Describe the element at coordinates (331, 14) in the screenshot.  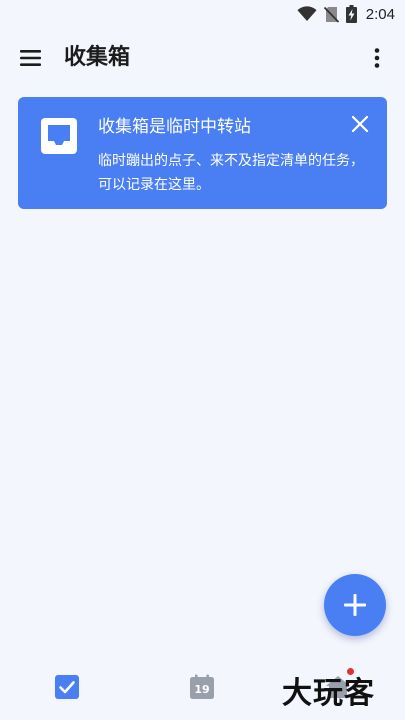
I see `no-sim-icon` at that location.